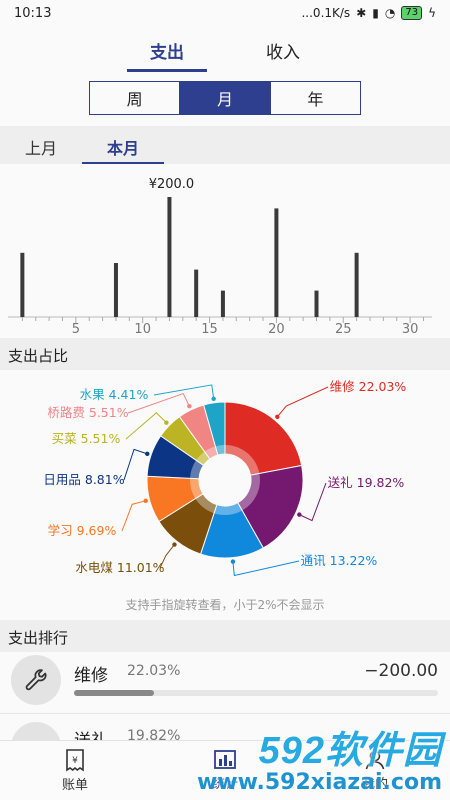 The width and height of the screenshot is (450, 800). I want to click on rank-row: 维修 22.03% −200.00, so click(225, 683).